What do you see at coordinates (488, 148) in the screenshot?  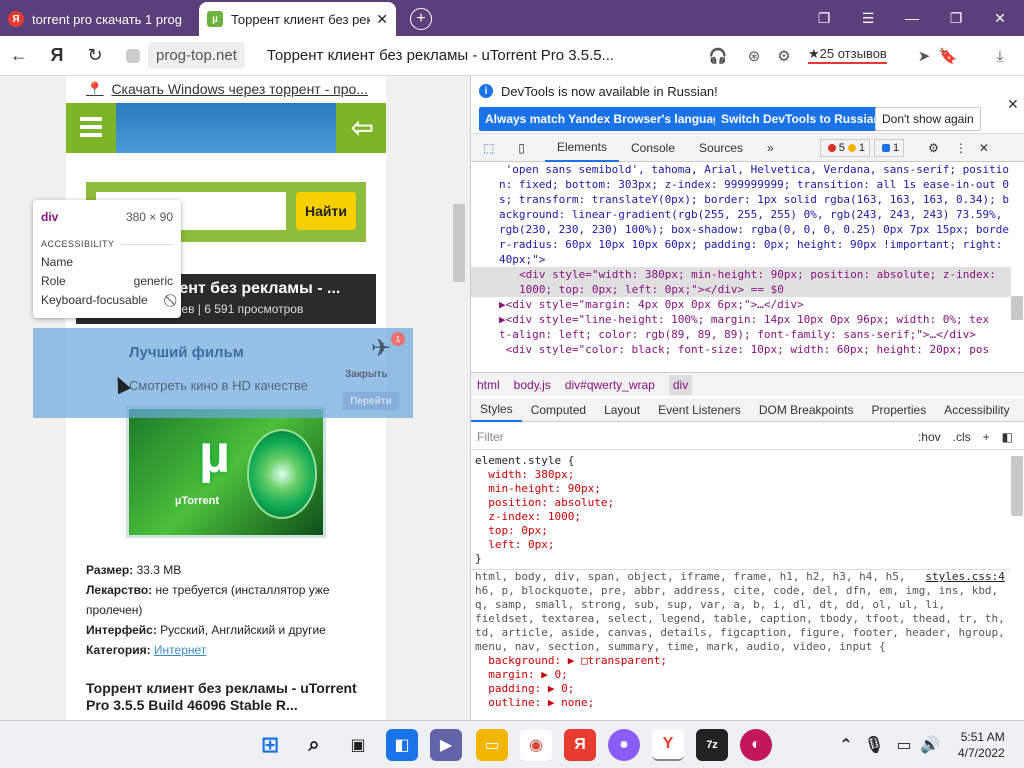 I see `inspect-element-icon: ⬚` at bounding box center [488, 148].